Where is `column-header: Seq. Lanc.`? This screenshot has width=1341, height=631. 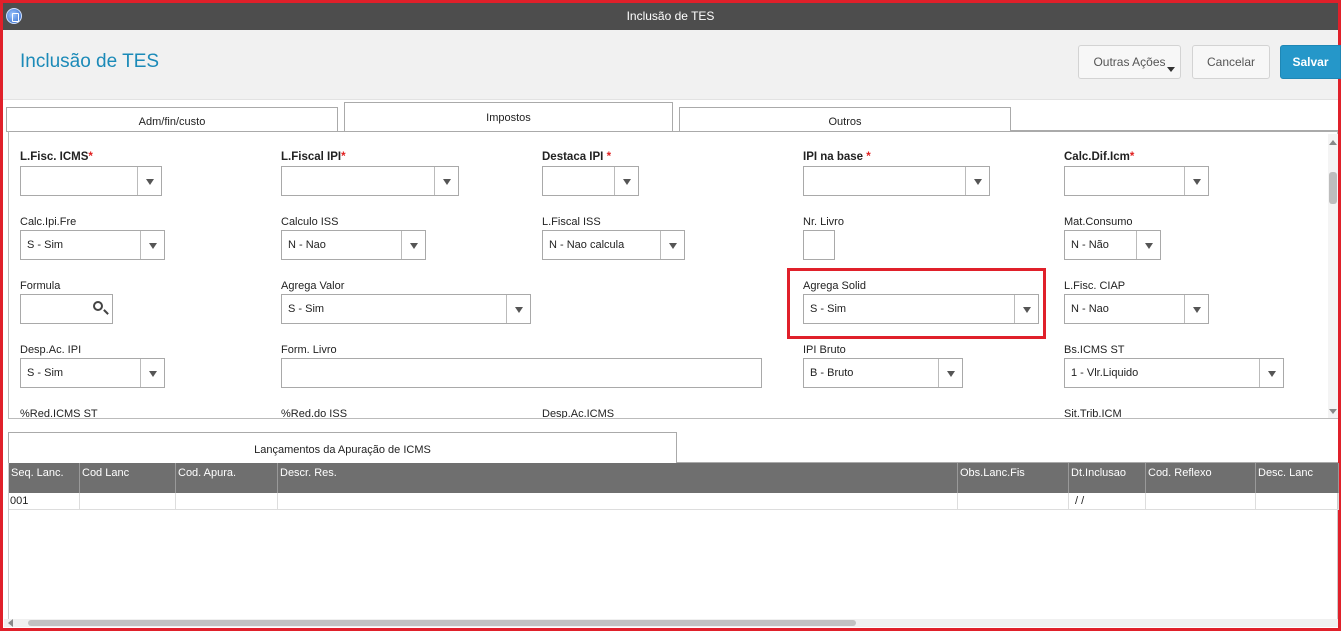 column-header: Seq. Lanc. is located at coordinates (44, 478).